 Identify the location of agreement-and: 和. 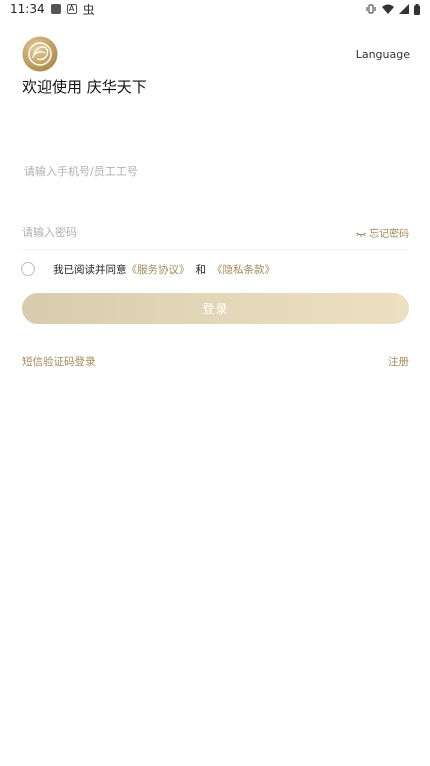
(201, 269).